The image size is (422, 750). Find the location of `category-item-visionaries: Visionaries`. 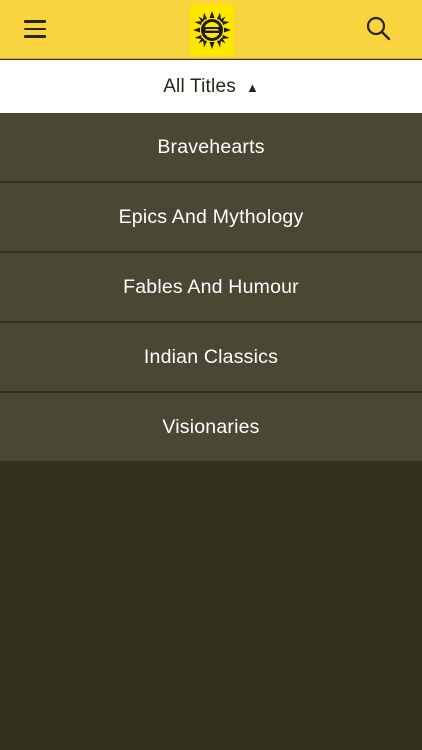

category-item-visionaries: Visionaries is located at coordinates (211, 427).